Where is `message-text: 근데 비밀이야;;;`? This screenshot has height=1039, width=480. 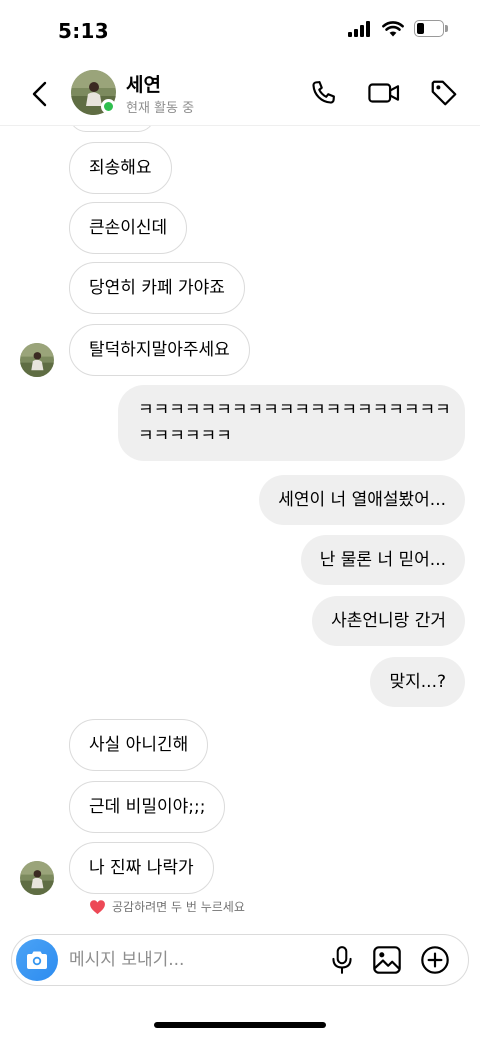 message-text: 근데 비밀이야;;; is located at coordinates (147, 807).